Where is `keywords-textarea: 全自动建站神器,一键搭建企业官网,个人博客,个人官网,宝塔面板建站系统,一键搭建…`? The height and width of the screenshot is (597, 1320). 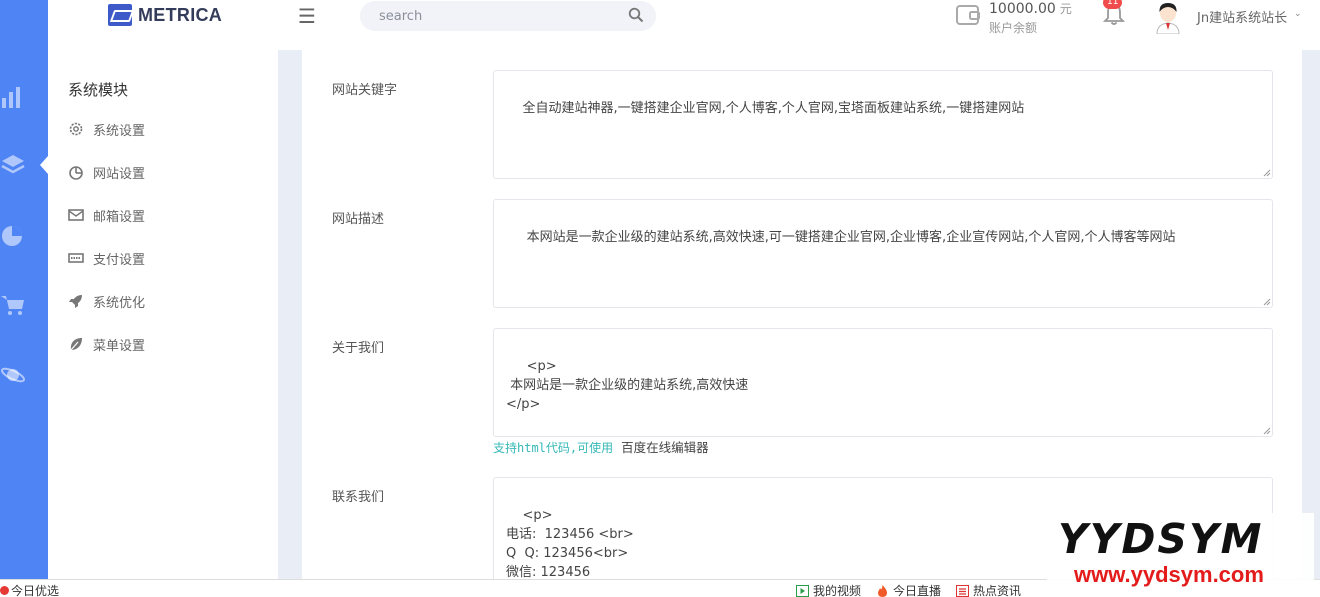
keywords-textarea: 全自动建站神器,一键搭建企业官网,个人博客,个人官网,宝塔面板建站系统,一键搭建… is located at coordinates (883, 124).